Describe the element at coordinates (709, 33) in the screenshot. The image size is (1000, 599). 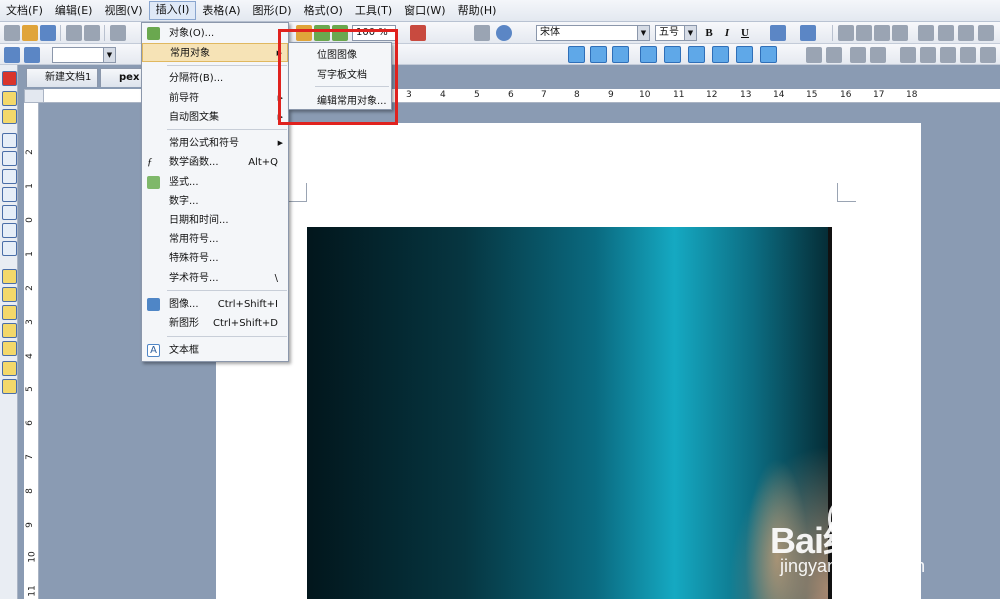
I see `bold-button: B` at that location.